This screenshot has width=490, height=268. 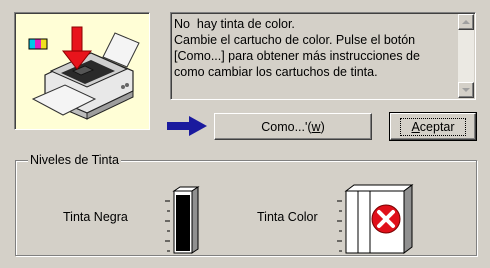 What do you see at coordinates (95, 217) in the screenshot?
I see `black-ink-label: Tinta Negra` at bounding box center [95, 217].